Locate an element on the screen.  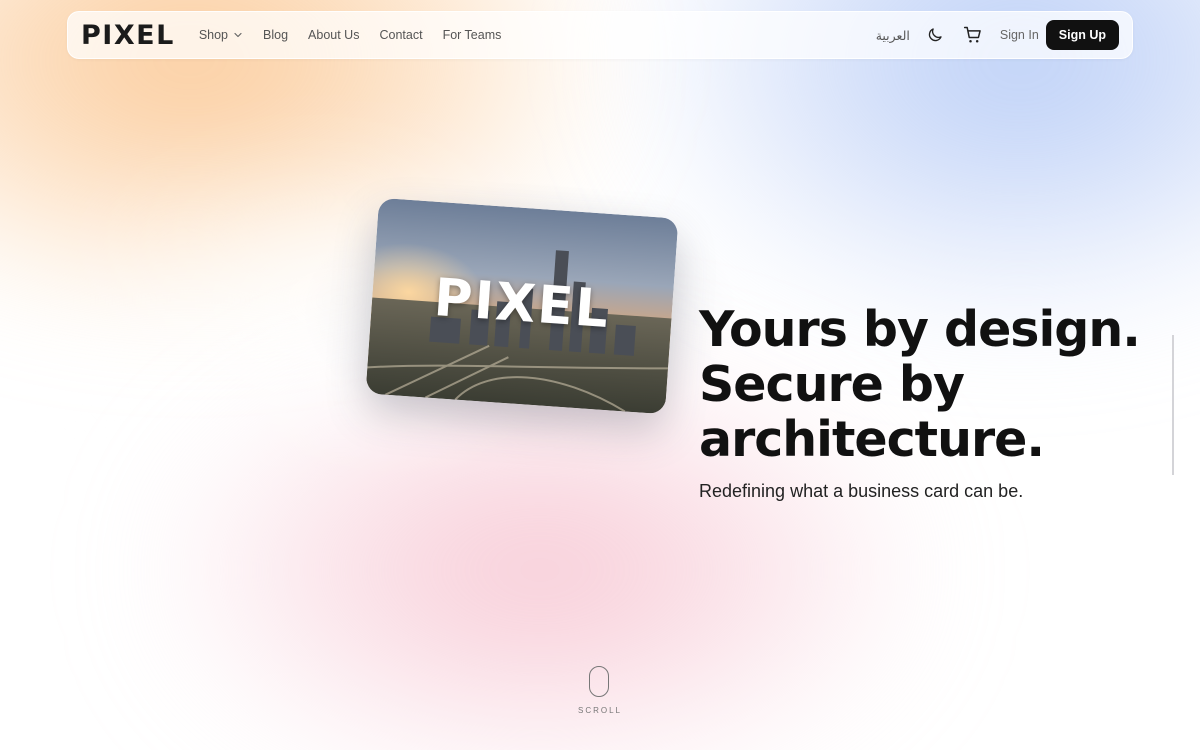
brand-logo: PIXEL is located at coordinates (128, 35).